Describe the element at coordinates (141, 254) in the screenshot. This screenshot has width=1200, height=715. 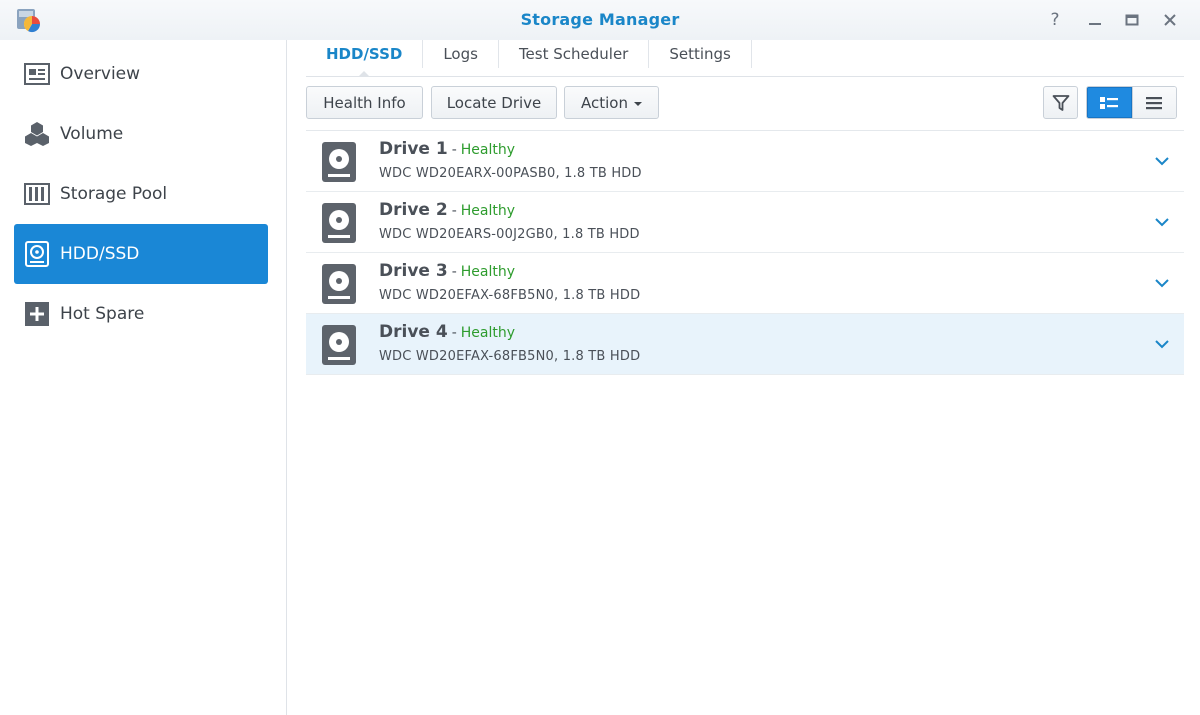
I see `sidebar-item-hdd-ssd: HDD/SSD` at that location.